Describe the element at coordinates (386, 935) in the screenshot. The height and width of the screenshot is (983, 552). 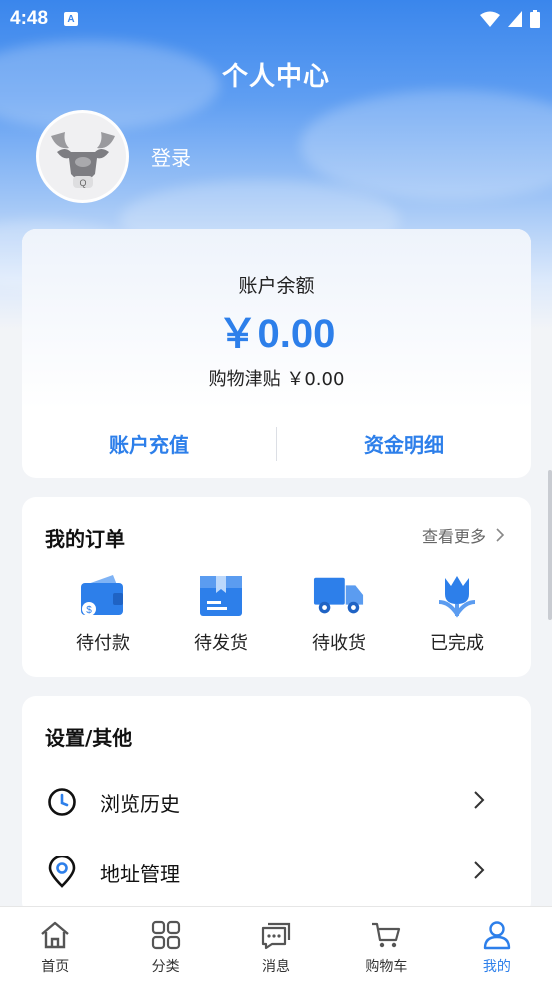
I see `cart-icon` at that location.